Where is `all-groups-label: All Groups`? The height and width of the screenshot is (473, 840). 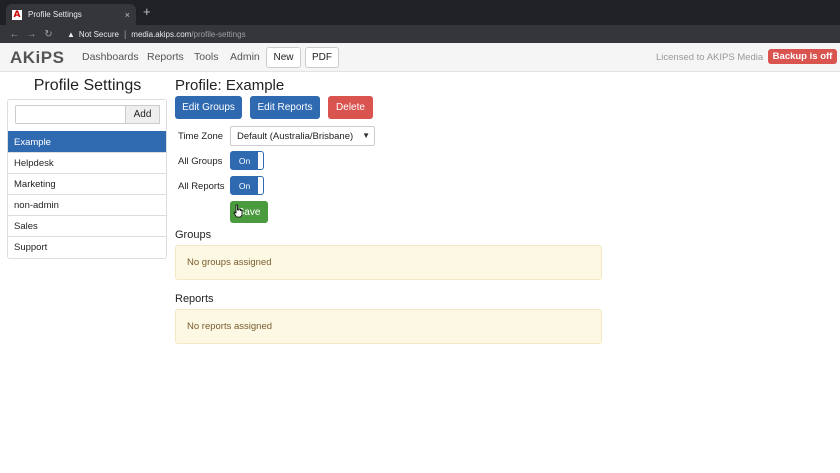
all-groups-label: All Groups is located at coordinates (200, 161).